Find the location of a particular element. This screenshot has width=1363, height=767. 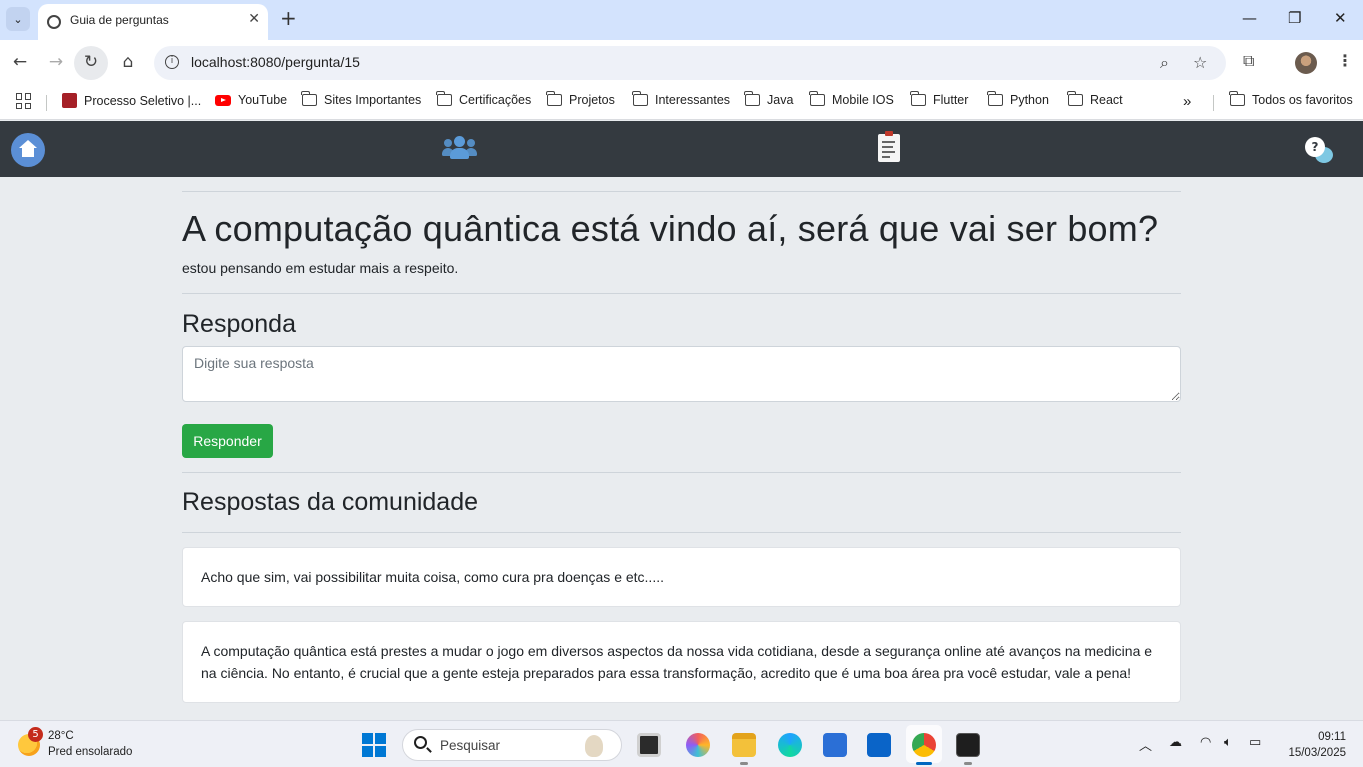

address-url: localhost:8080/pergunta/15 is located at coordinates (275, 62).